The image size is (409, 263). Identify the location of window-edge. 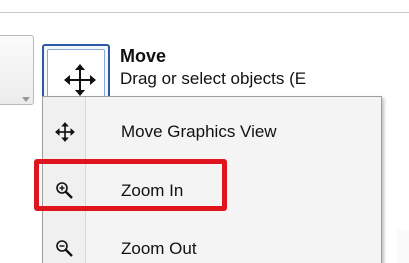
(403, 246).